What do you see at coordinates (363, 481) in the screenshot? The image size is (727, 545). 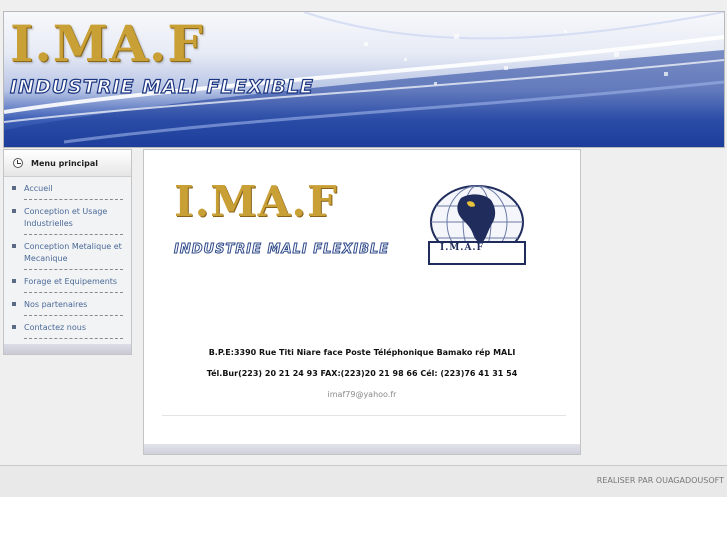 I see `page-footer: REALISER PAR OUAGADOUSOFT` at bounding box center [363, 481].